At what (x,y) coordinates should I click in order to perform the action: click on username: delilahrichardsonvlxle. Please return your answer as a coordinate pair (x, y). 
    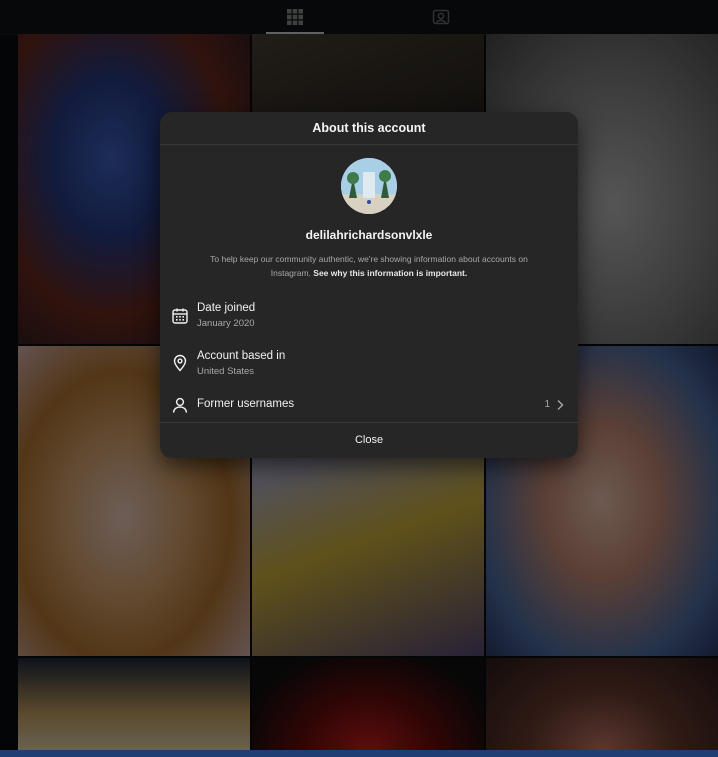
    Looking at the image, I should click on (369, 235).